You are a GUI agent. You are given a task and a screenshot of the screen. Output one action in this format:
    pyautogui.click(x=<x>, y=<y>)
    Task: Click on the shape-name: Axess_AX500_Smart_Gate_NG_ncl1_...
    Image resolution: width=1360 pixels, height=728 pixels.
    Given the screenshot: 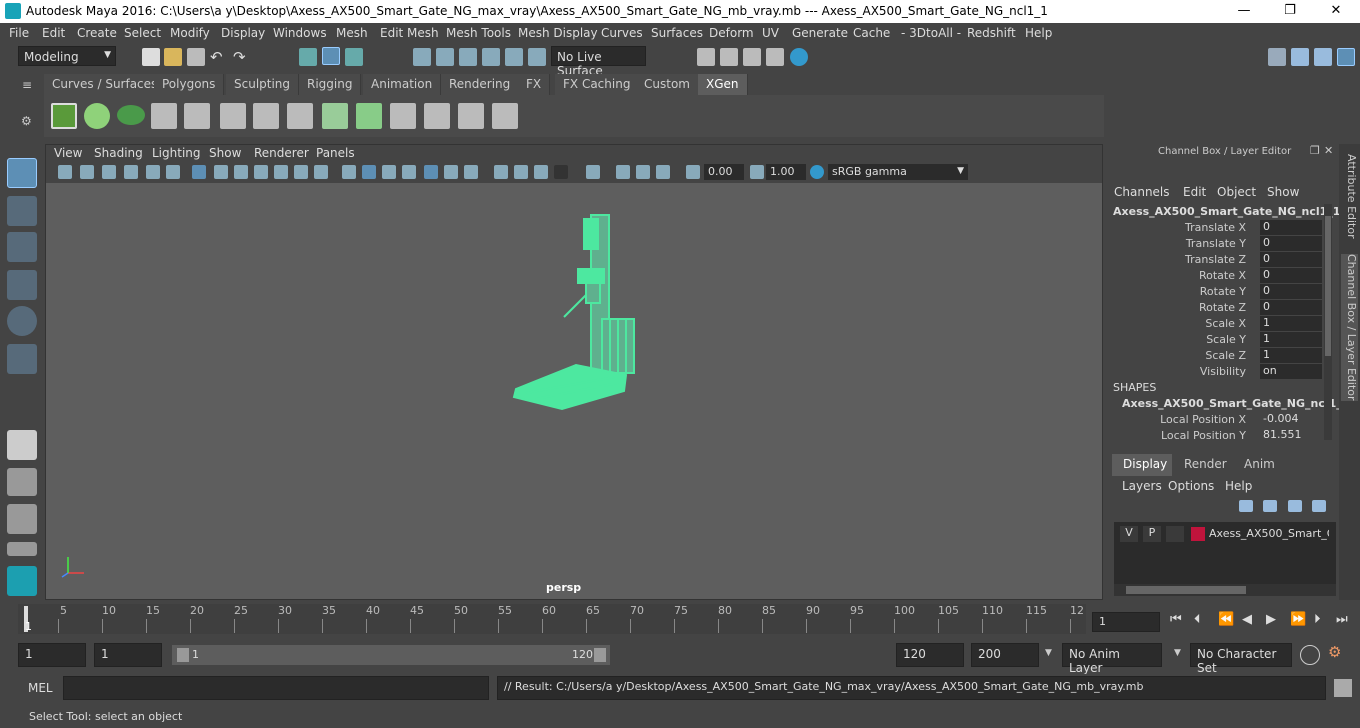 What is the action you would take?
    pyautogui.click(x=1238, y=403)
    